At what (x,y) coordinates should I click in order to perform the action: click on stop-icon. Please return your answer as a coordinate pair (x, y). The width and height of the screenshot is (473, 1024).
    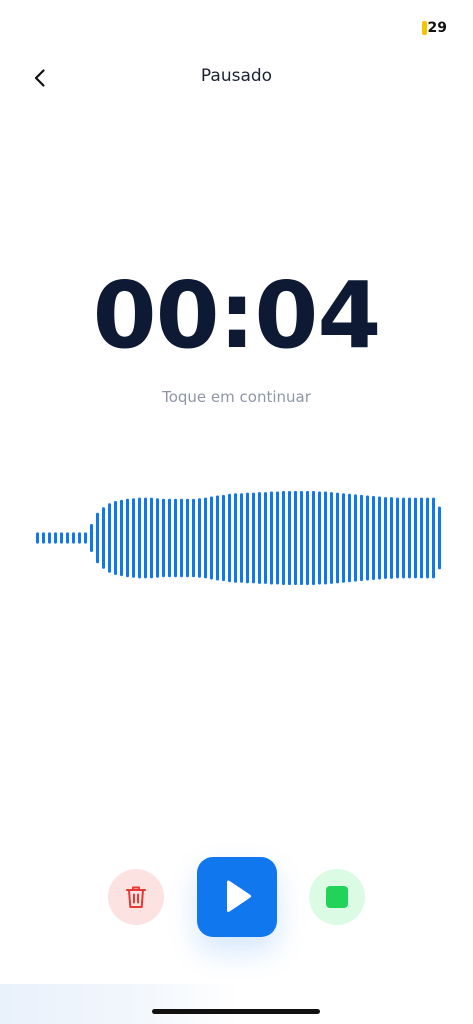
    Looking at the image, I should click on (337, 897).